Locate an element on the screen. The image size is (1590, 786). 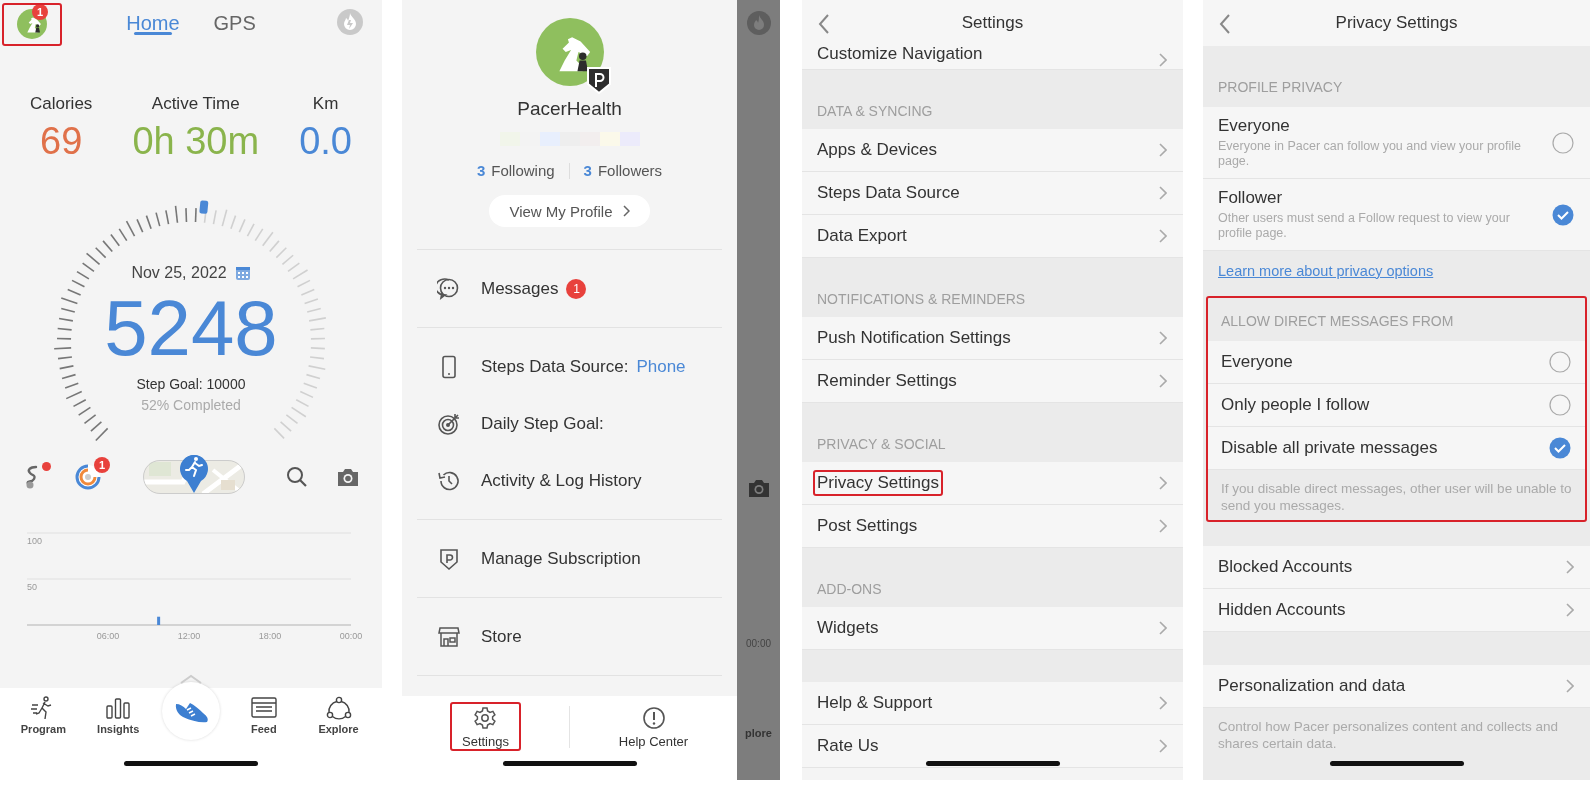
target-icon is located at coordinates (449, 423).